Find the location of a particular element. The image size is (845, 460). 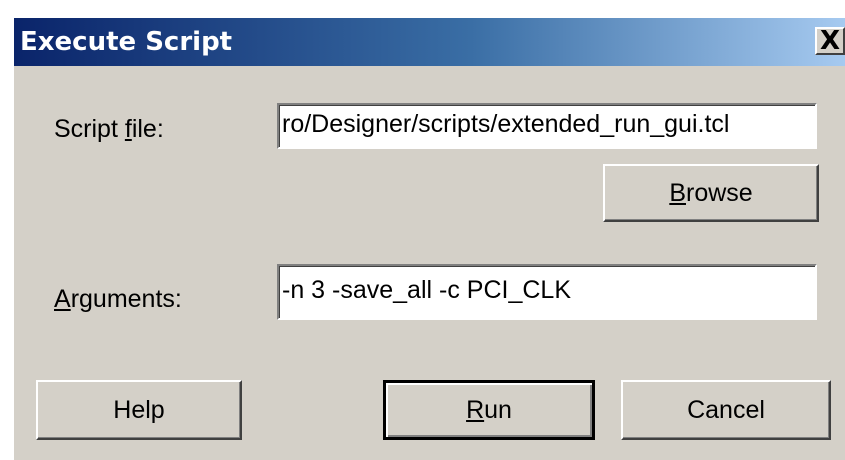

close-icon: X is located at coordinates (830, 41).